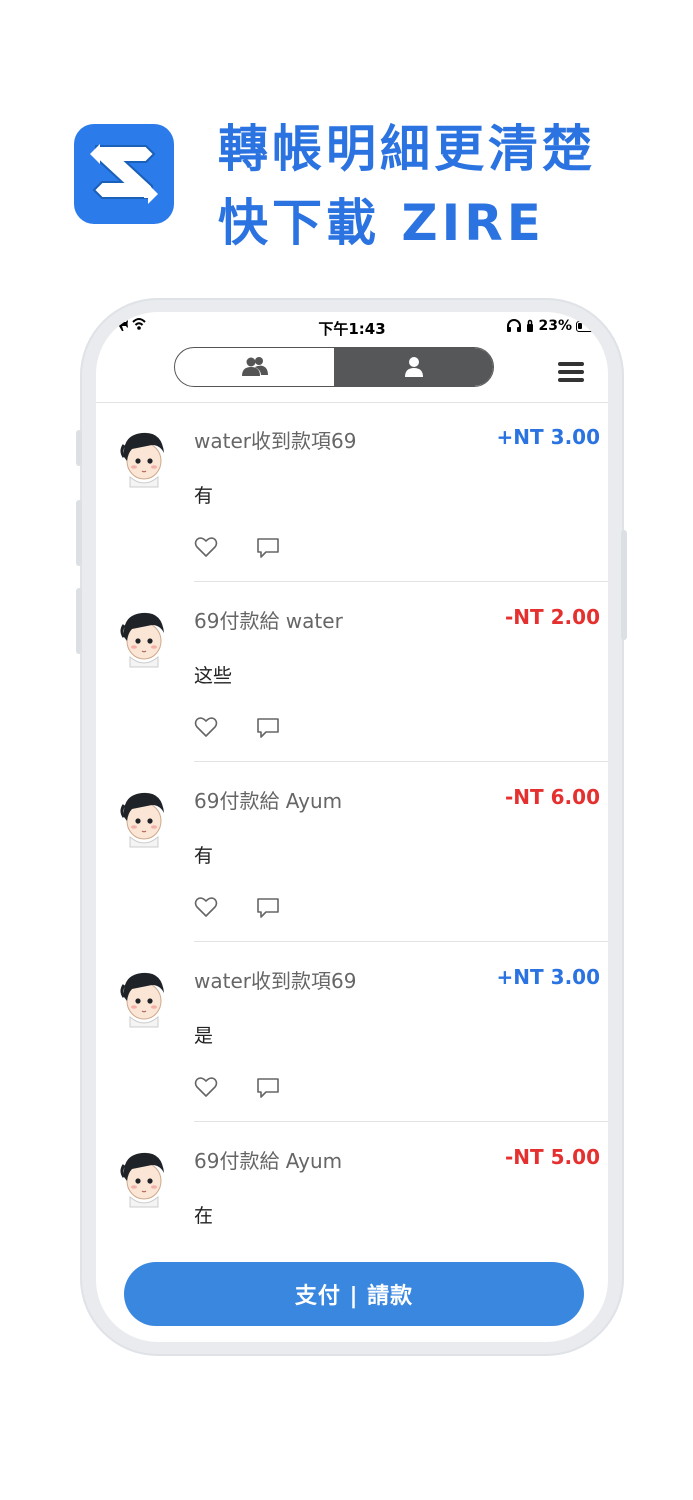 The height and width of the screenshot is (1500, 693). I want to click on phone-silent-switch, so click(79, 448).